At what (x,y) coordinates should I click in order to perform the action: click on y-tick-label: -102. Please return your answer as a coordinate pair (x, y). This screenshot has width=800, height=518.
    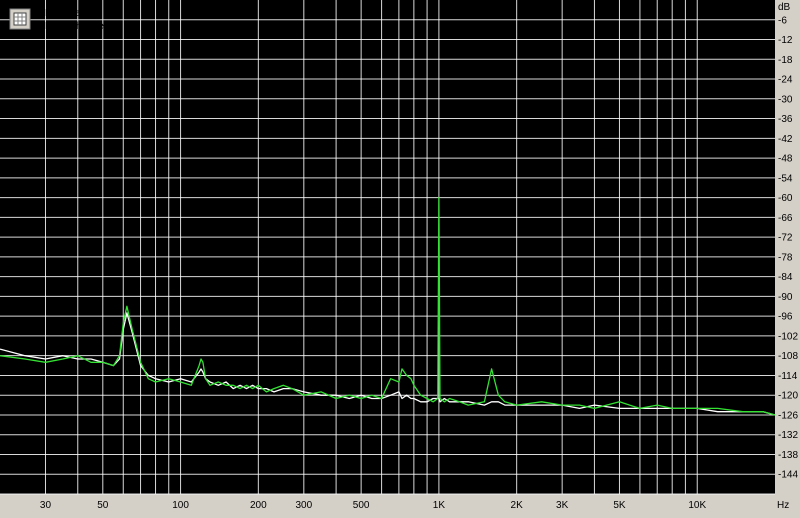
    Looking at the image, I should click on (788, 336).